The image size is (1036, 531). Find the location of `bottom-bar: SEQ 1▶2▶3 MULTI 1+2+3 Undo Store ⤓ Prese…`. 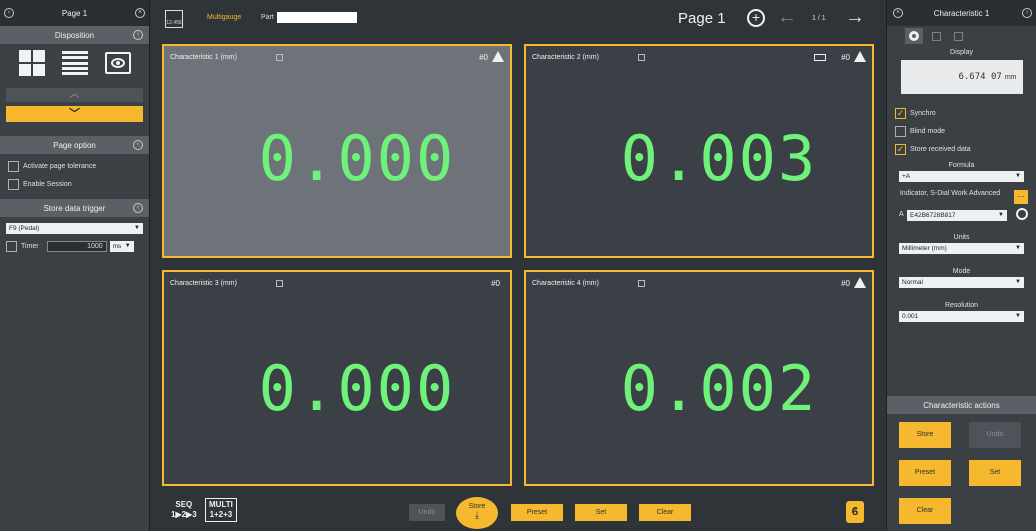

bottom-bar: SEQ 1▶2▶3 MULTI 1+2+3 Undo Store ⤓ Prese… is located at coordinates (518, 510).